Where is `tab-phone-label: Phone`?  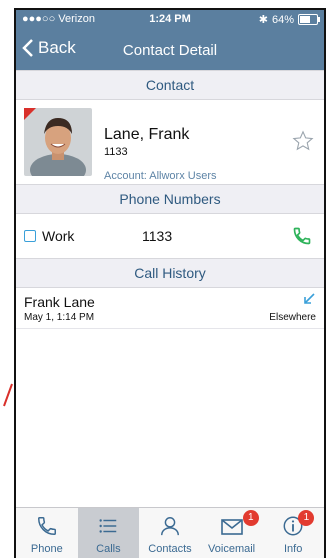 tab-phone-label: Phone is located at coordinates (46, 549).